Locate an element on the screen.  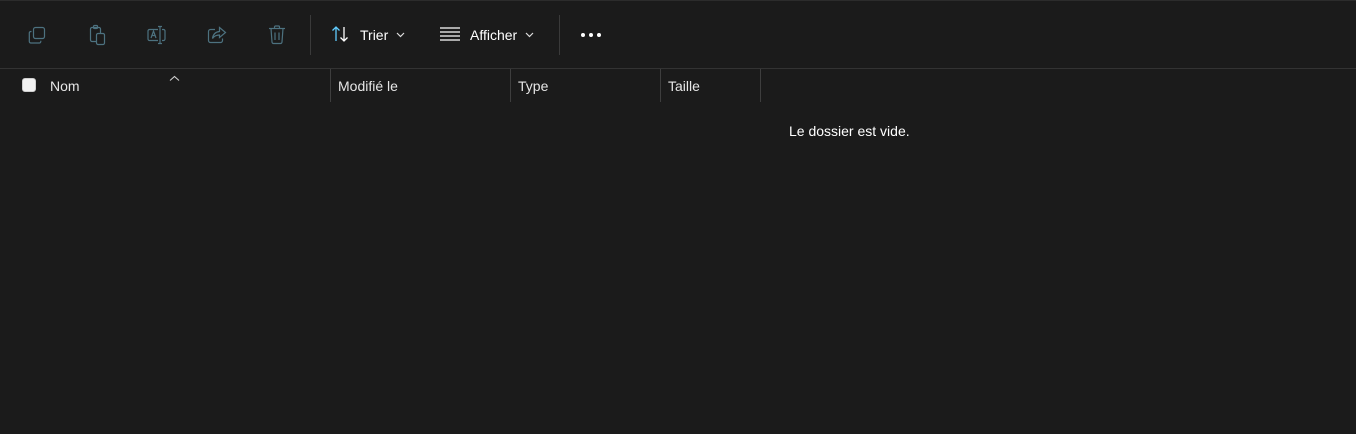
paste-icon is located at coordinates (97, 35).